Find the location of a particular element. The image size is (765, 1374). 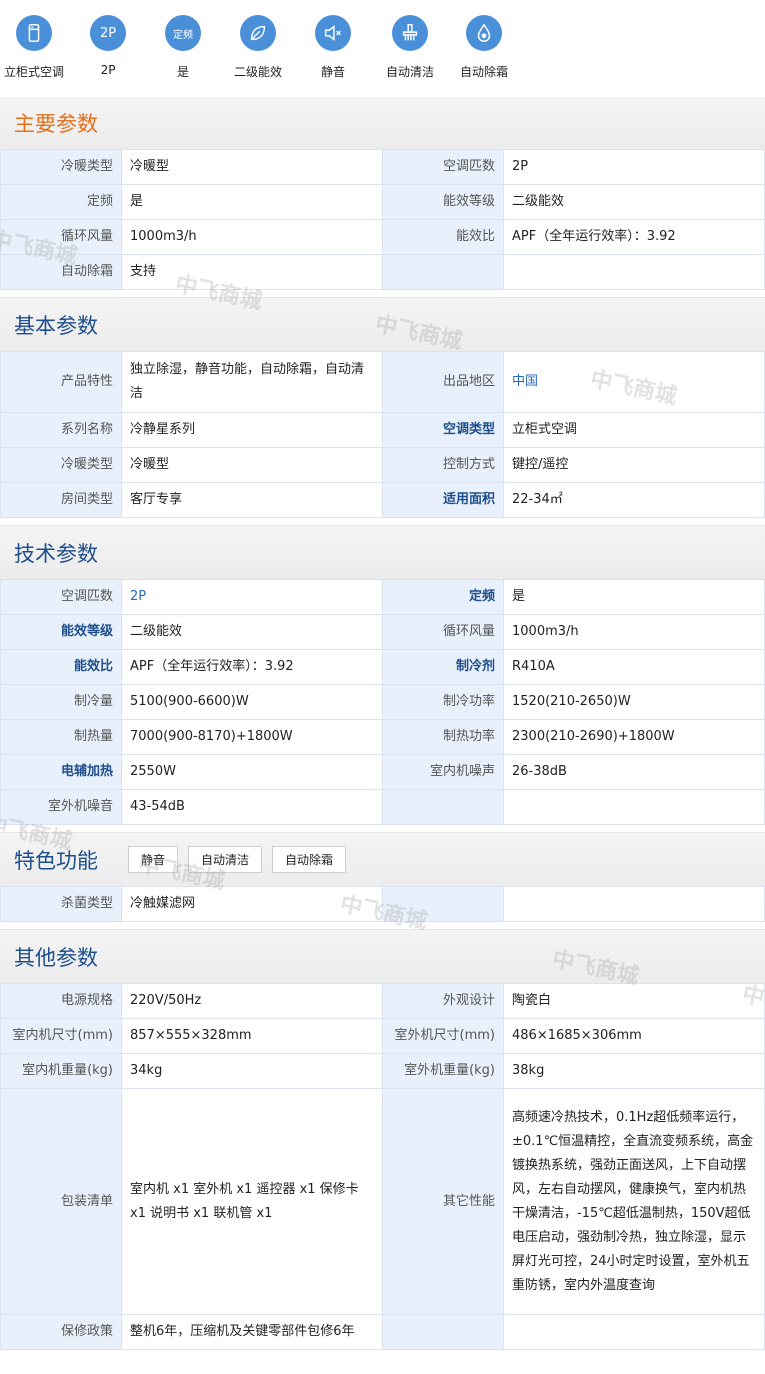

feature-icon-strip: 立柜式空调 2P 2P 定频 是 二级能效 静音 自动清洁 自动除霜 is located at coordinates (382, 48).